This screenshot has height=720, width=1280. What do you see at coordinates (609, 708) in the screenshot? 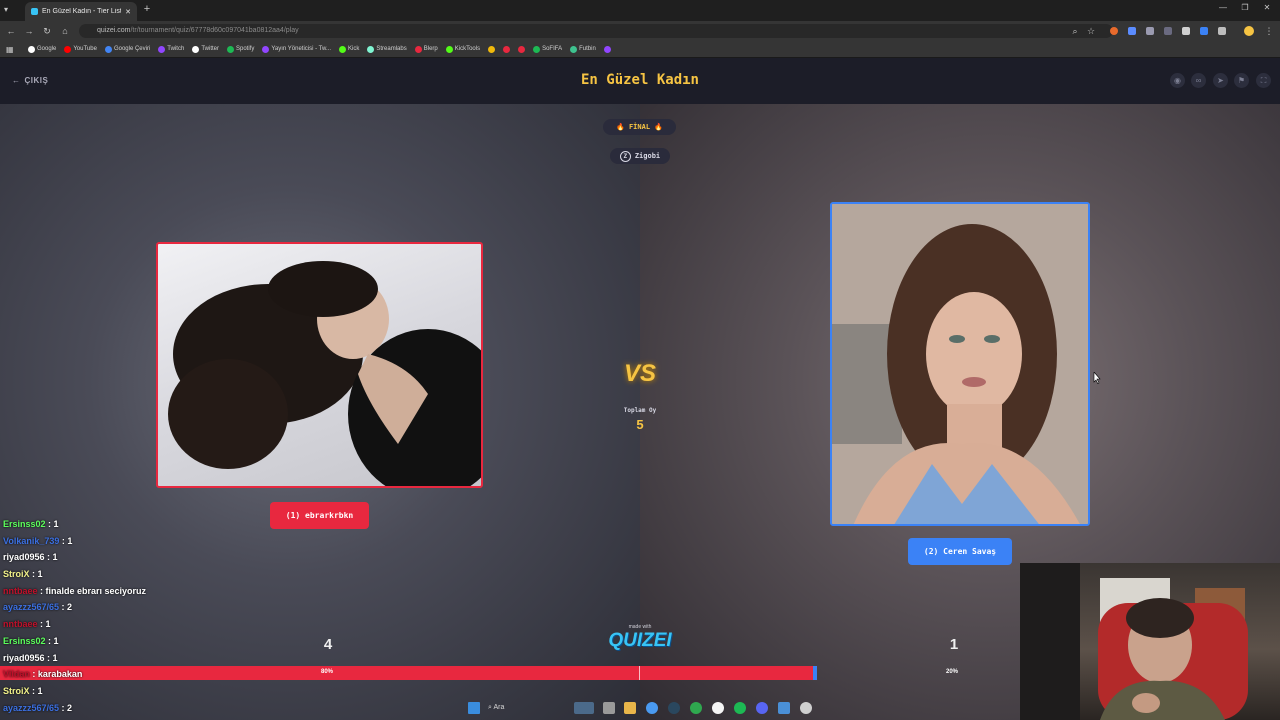
I see `task-view-icon` at bounding box center [609, 708].